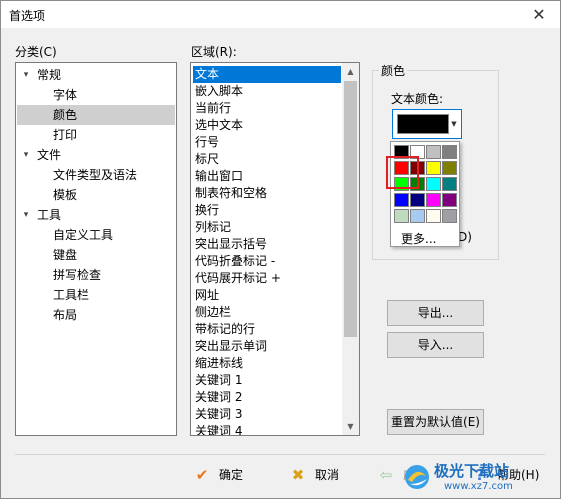 The height and width of the screenshot is (499, 561). I want to click on watermark-logo: 极光下载站 www.xz7.com, so click(477, 478).